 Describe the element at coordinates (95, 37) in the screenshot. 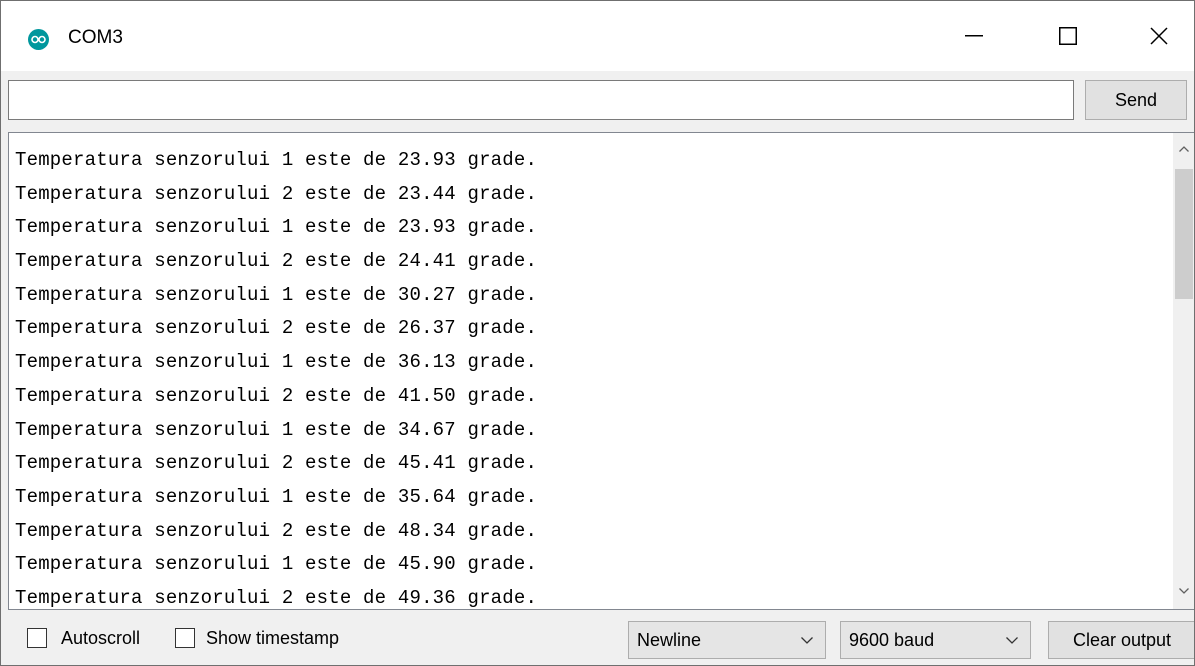

I see `window-title: COM3` at that location.